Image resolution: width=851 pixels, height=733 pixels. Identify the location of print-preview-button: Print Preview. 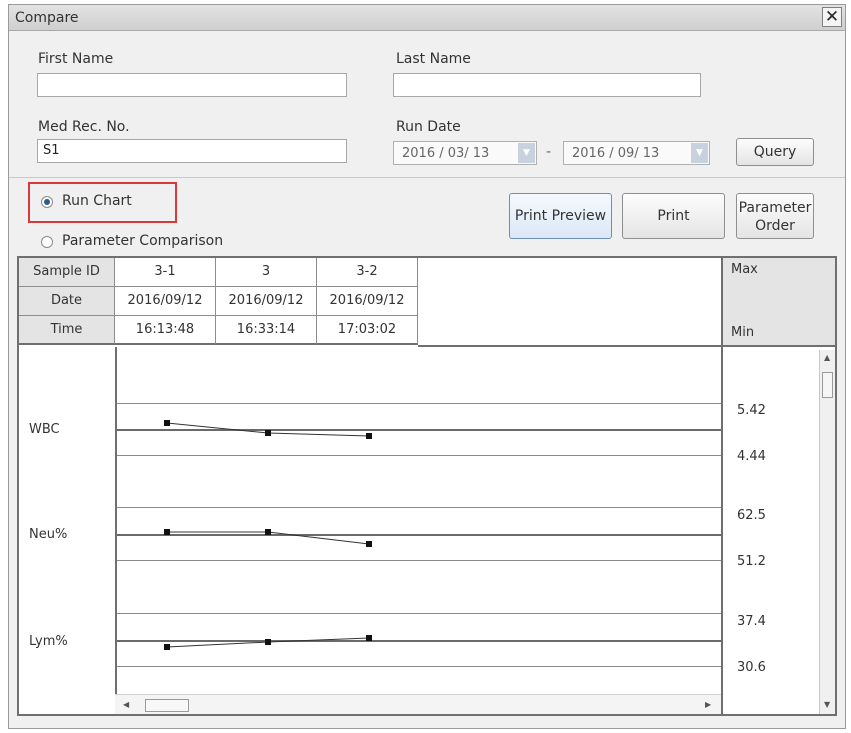
(560, 216).